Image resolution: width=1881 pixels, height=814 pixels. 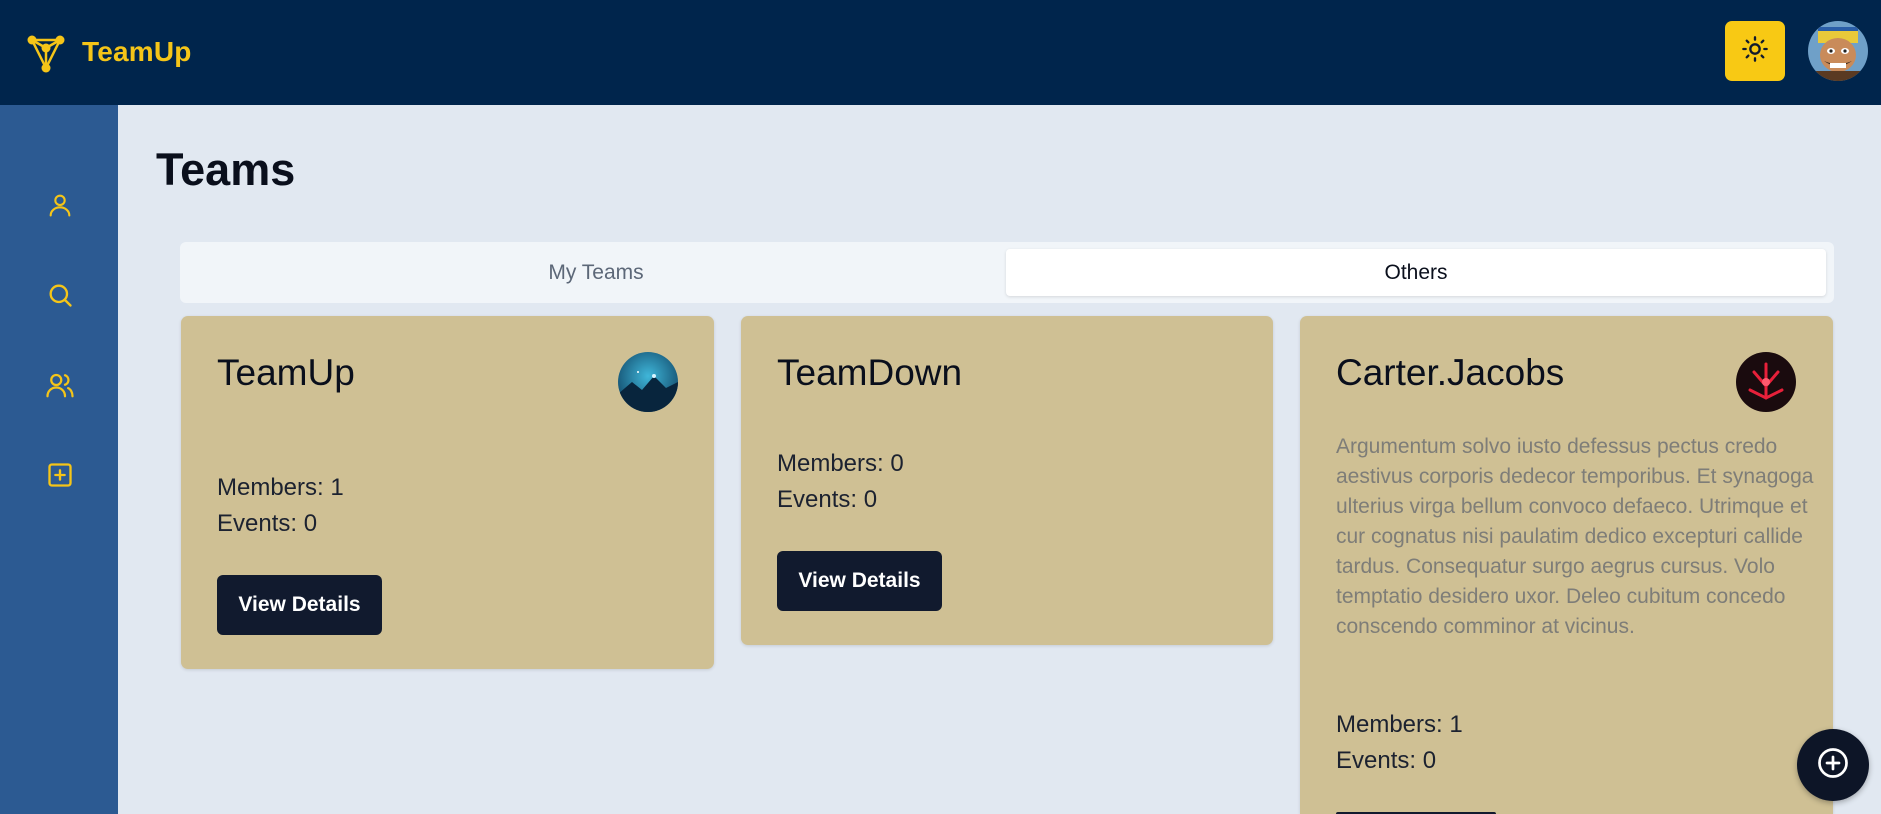 I want to click on tab-my-teams: My Teams, so click(x=596, y=272).